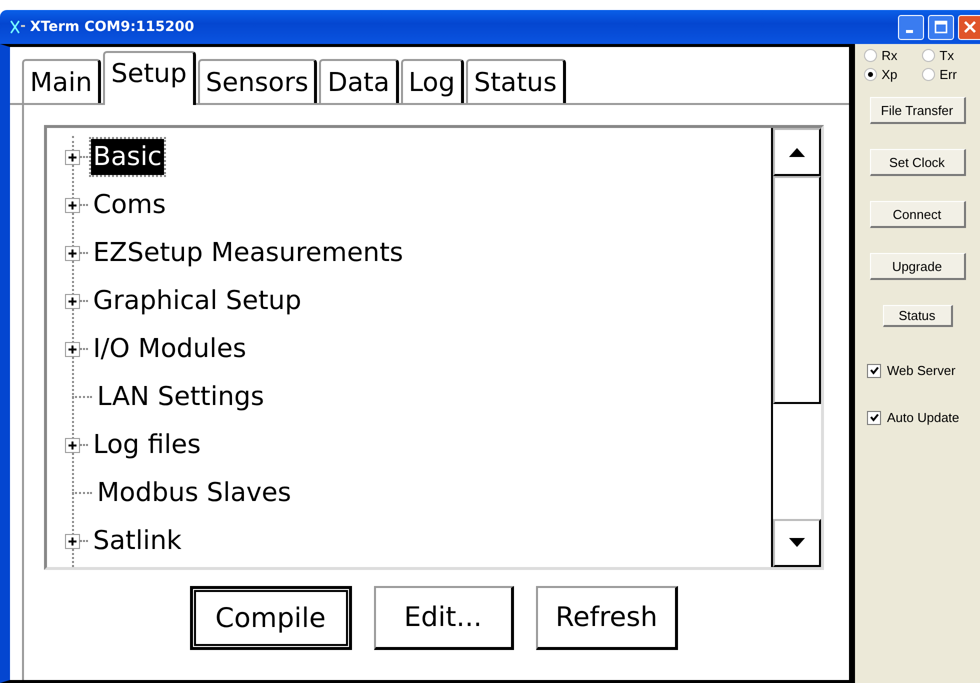  Describe the element at coordinates (149, 78) in the screenshot. I see `tab: Setup` at that location.